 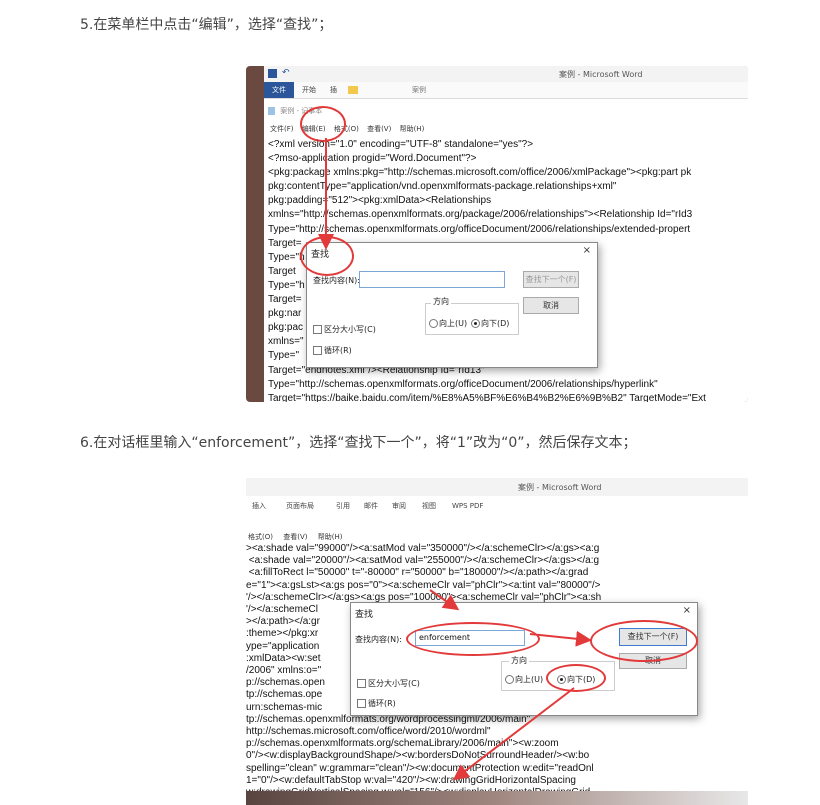 What do you see at coordinates (343, 506) in the screenshot?
I see `tab-references: 引用` at bounding box center [343, 506].